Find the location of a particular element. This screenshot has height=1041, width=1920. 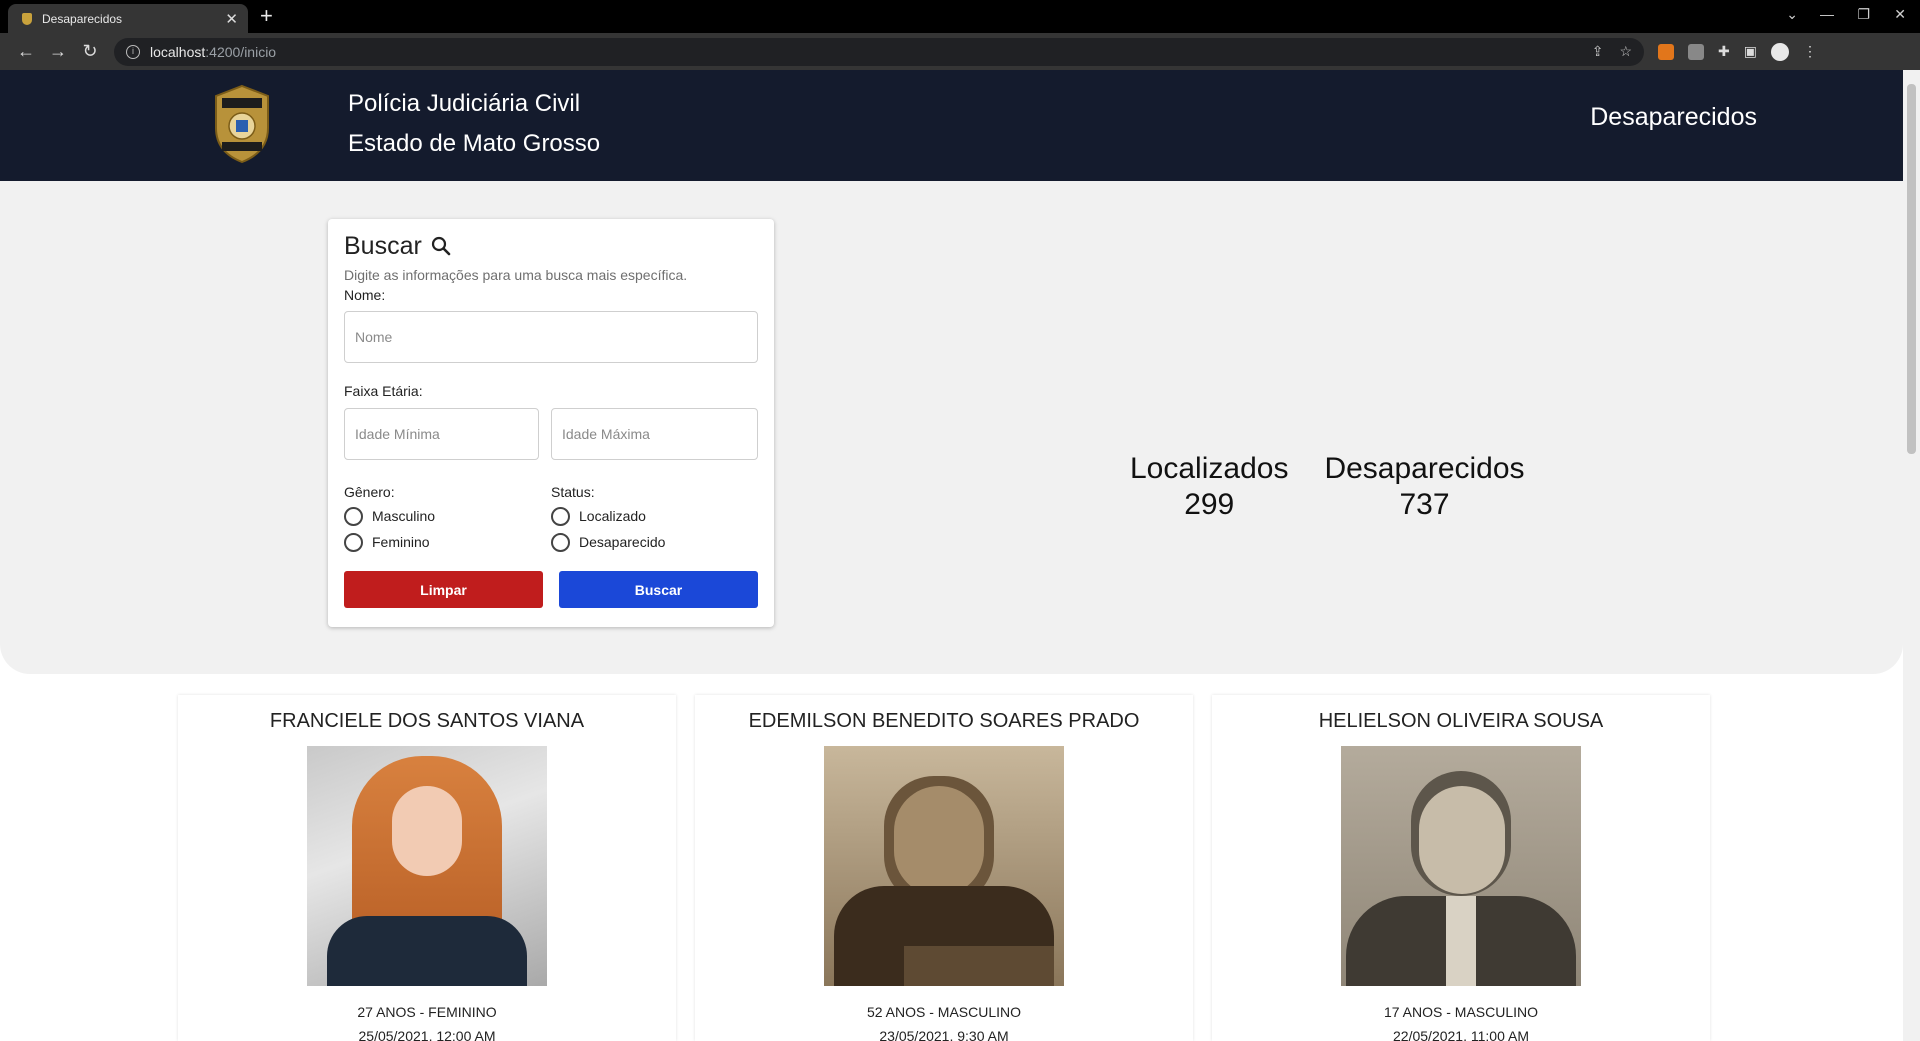

gender-label: Gênero: is located at coordinates (369, 492).